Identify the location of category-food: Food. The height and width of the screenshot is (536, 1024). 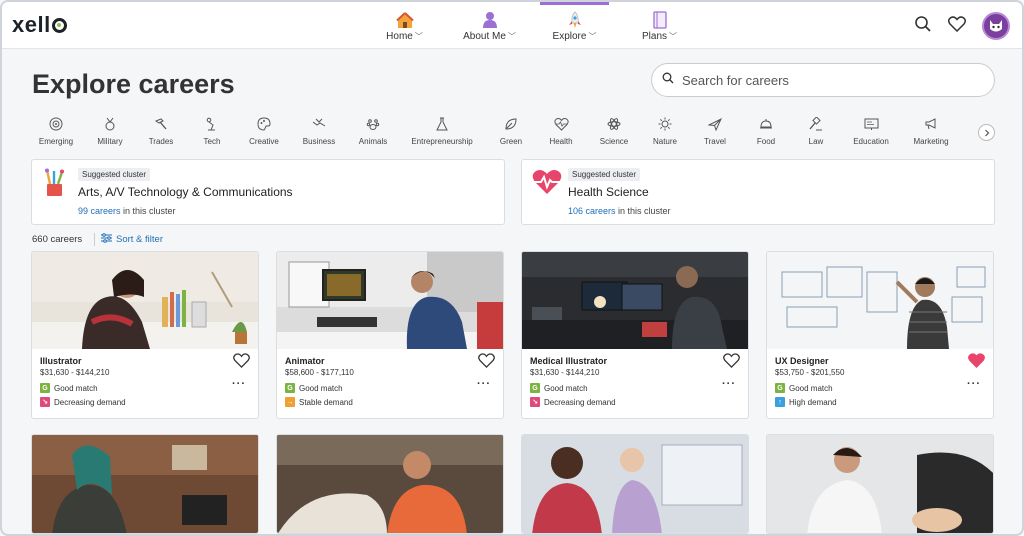
(766, 130).